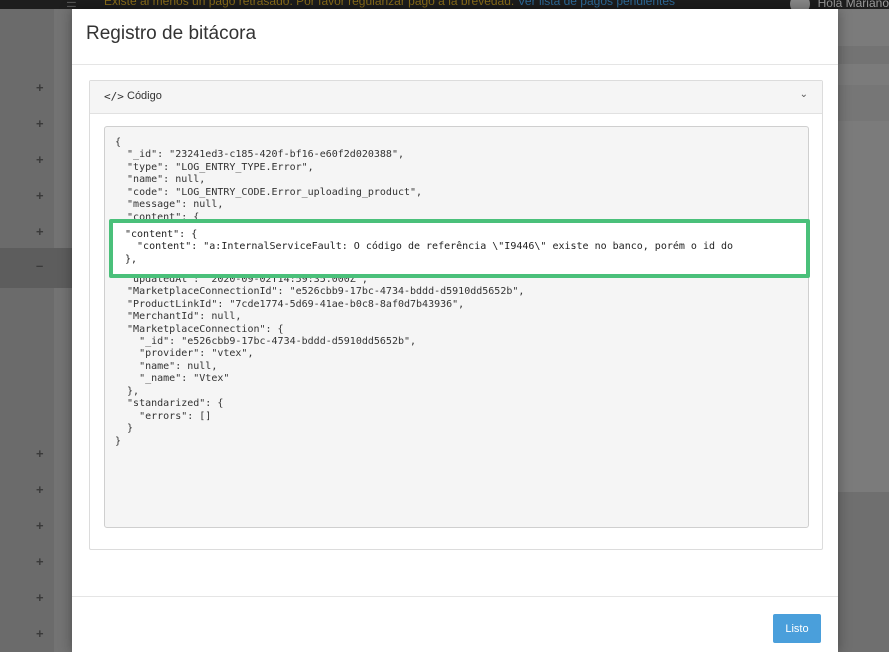  Describe the element at coordinates (199, 329) in the screenshot. I see `code-line: "MarketplaceConnection": {` at that location.